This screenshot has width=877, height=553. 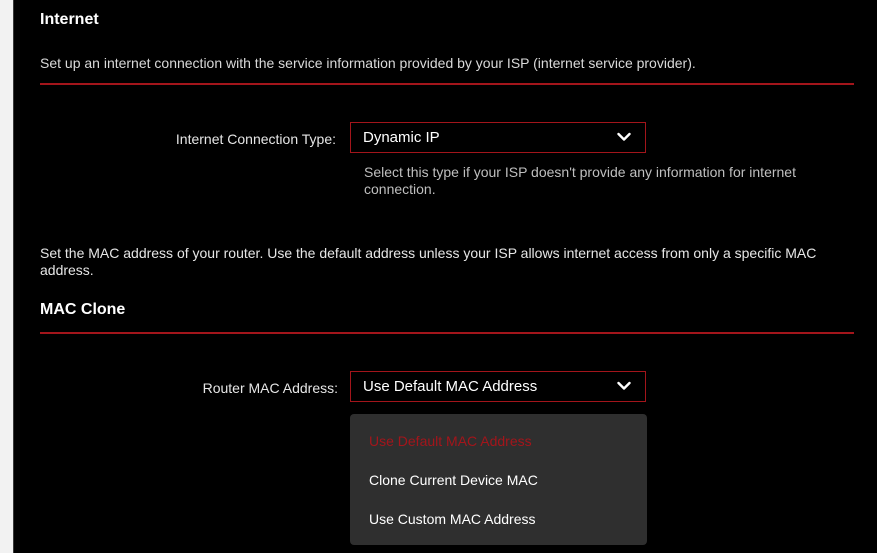 I want to click on left-panel-edge, so click(x=6, y=276).